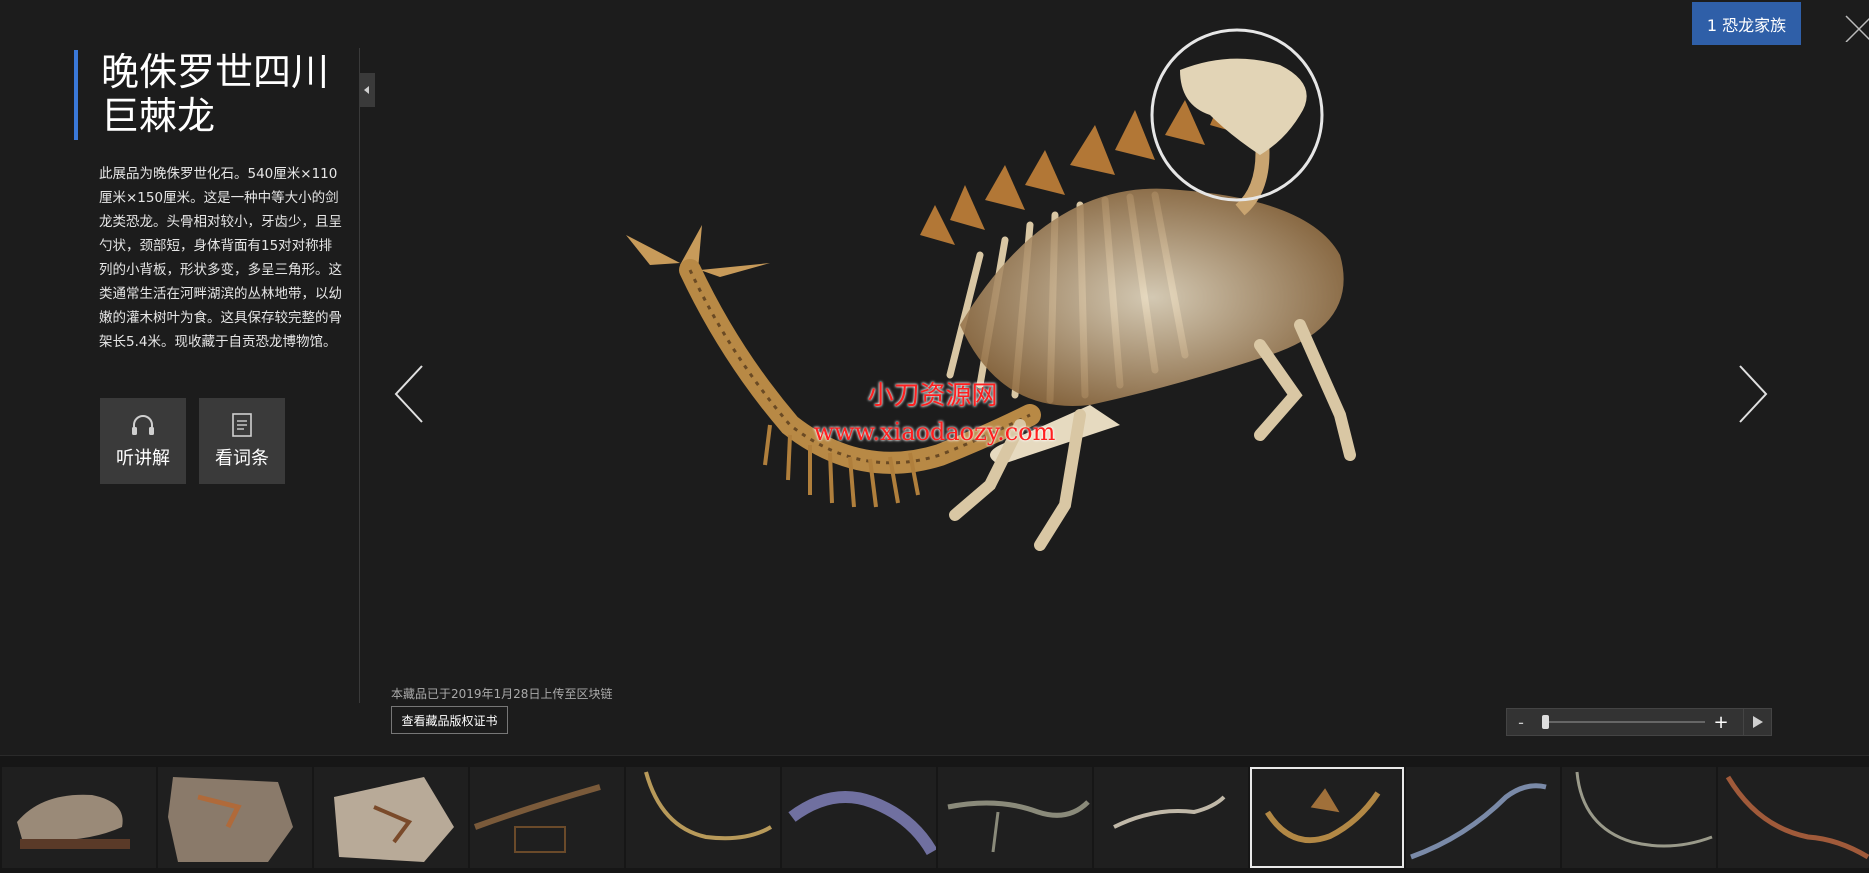  What do you see at coordinates (79, 817) in the screenshot?
I see `thumbnail-skull-fossil` at bounding box center [79, 817].